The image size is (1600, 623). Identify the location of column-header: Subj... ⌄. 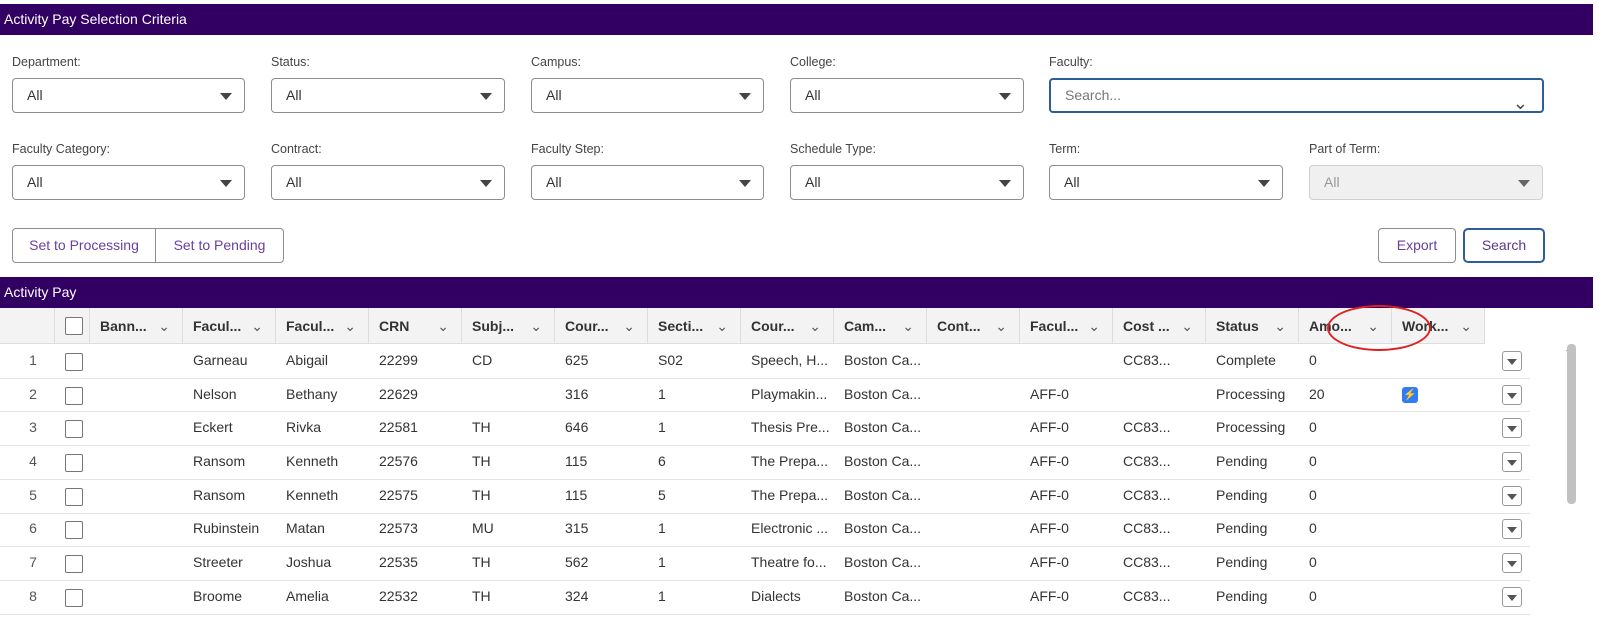
(508, 326).